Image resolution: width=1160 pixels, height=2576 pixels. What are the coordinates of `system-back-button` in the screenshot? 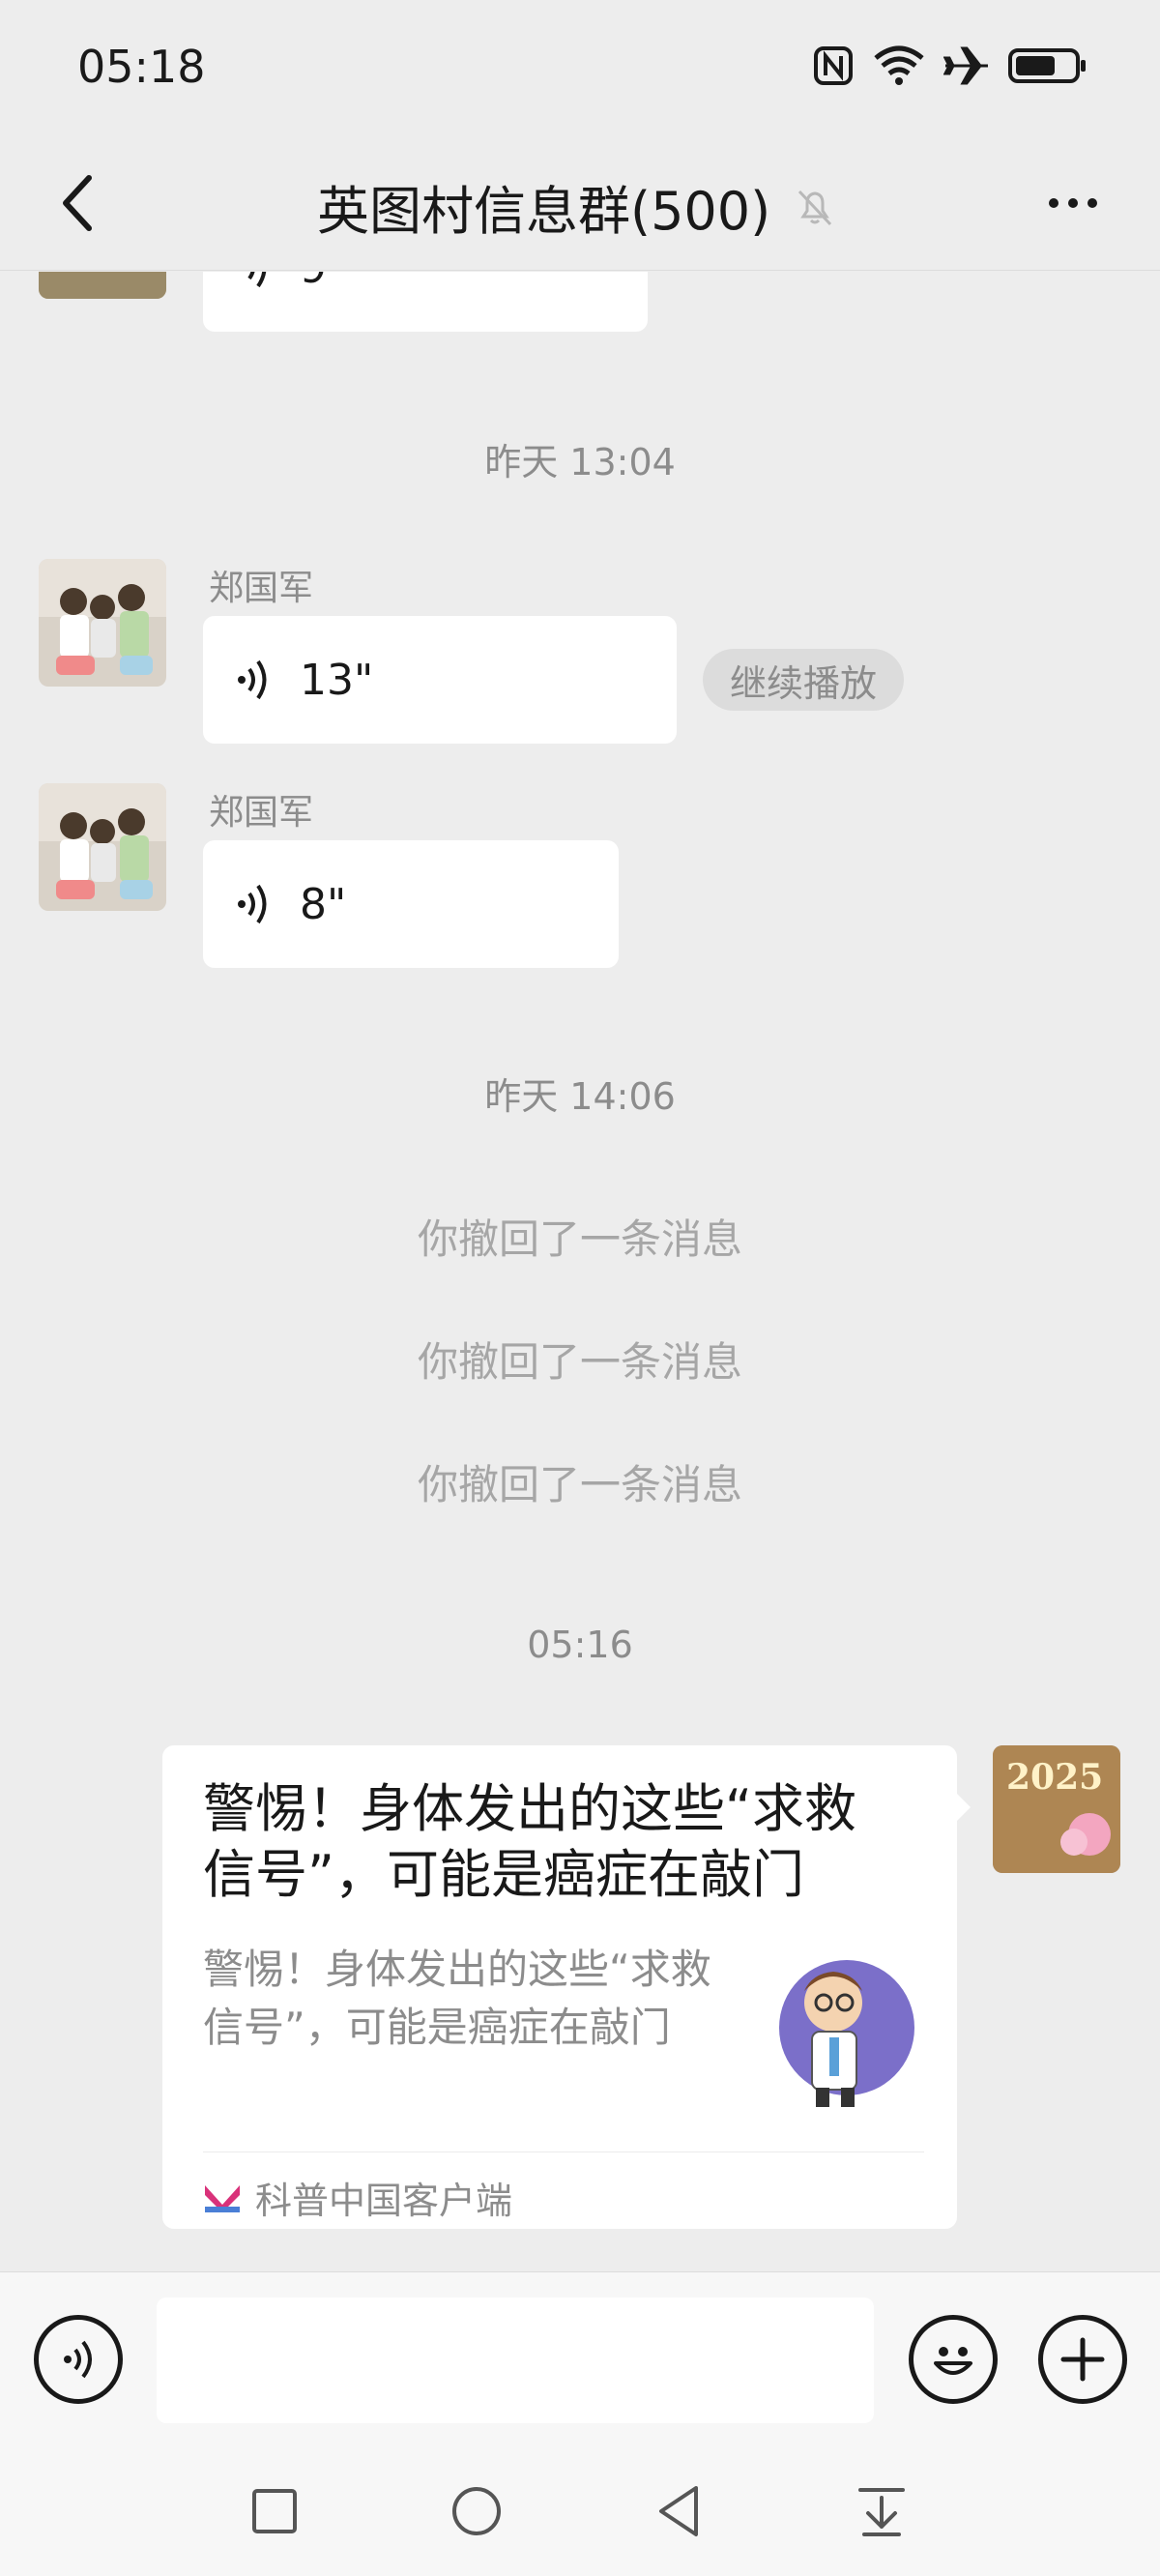 It's located at (679, 2511).